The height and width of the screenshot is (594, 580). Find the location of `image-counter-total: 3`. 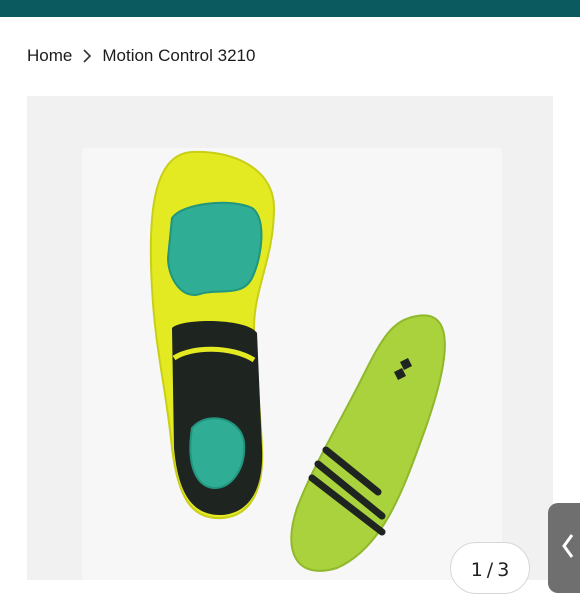

image-counter-total: 3 is located at coordinates (503, 570).